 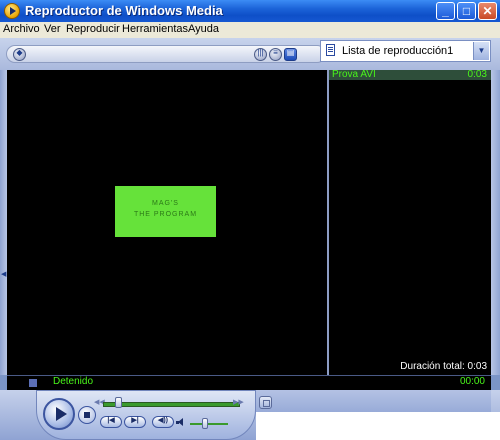 What do you see at coordinates (477, 74) in the screenshot?
I see `list-item-duration: 0:03` at bounding box center [477, 74].